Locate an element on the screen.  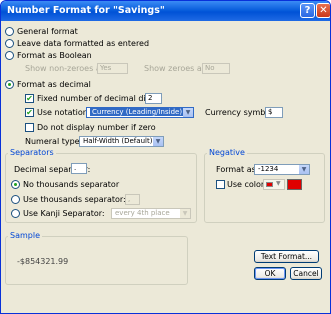
no-thousands-label: No thousands separator is located at coordinates (71, 184).